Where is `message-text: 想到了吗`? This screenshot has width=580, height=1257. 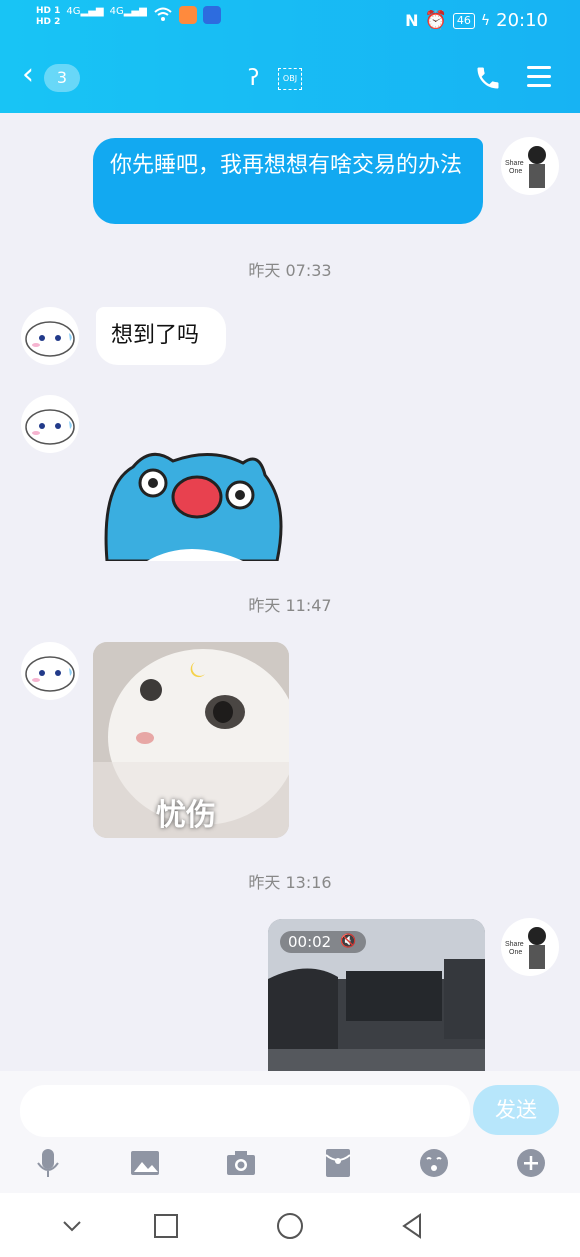 message-text: 想到了吗 is located at coordinates (155, 335).